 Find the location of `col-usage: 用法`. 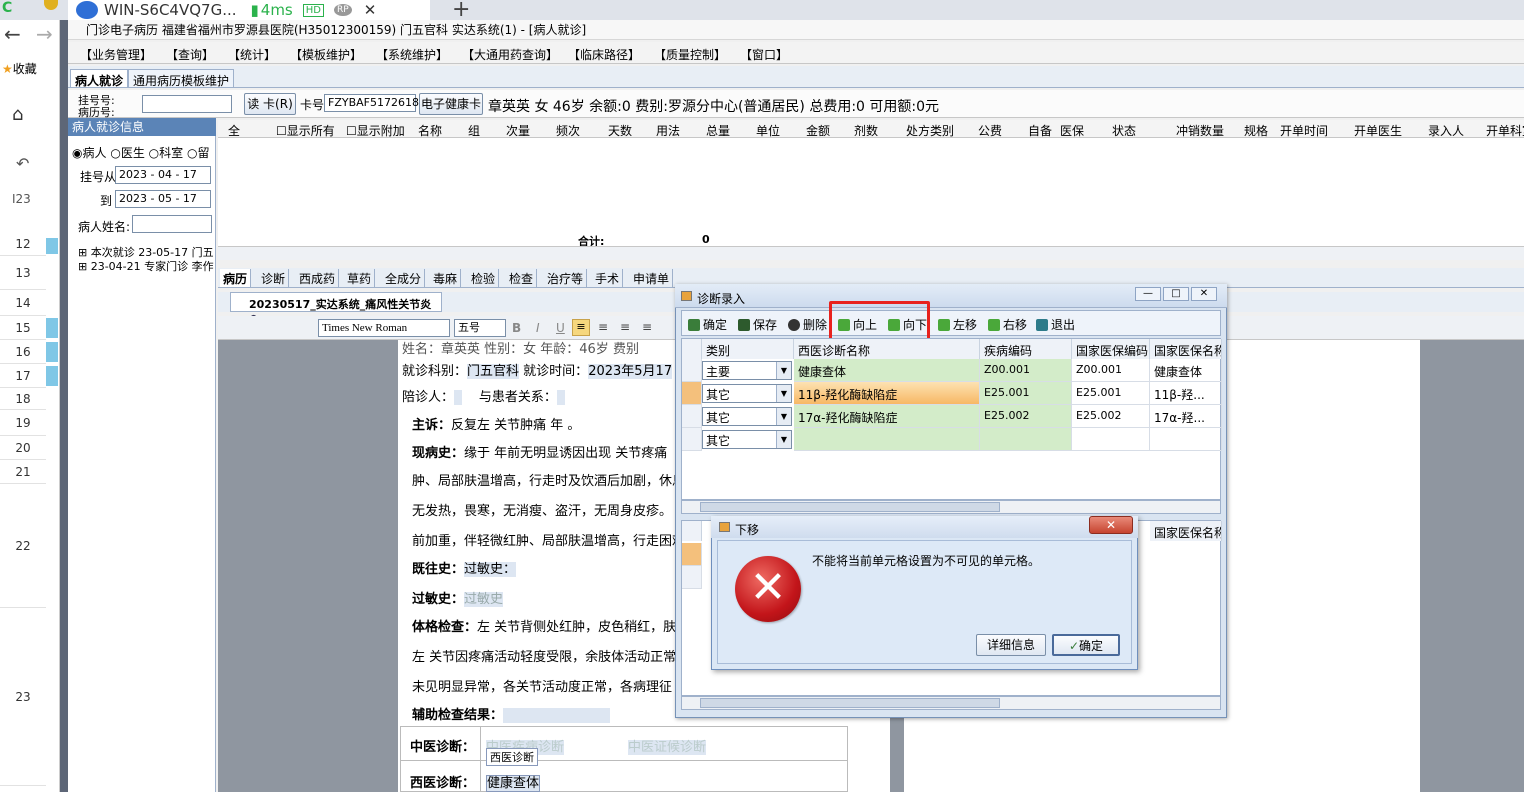

col-usage: 用法 is located at coordinates (668, 130).